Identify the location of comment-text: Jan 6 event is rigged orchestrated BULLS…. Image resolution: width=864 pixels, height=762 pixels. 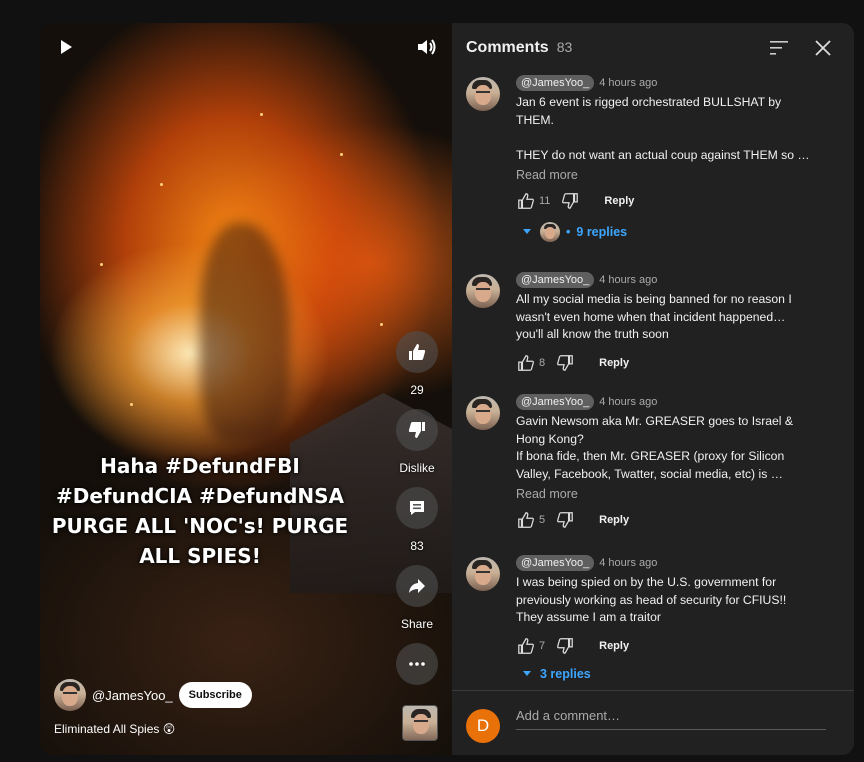
(663, 129).